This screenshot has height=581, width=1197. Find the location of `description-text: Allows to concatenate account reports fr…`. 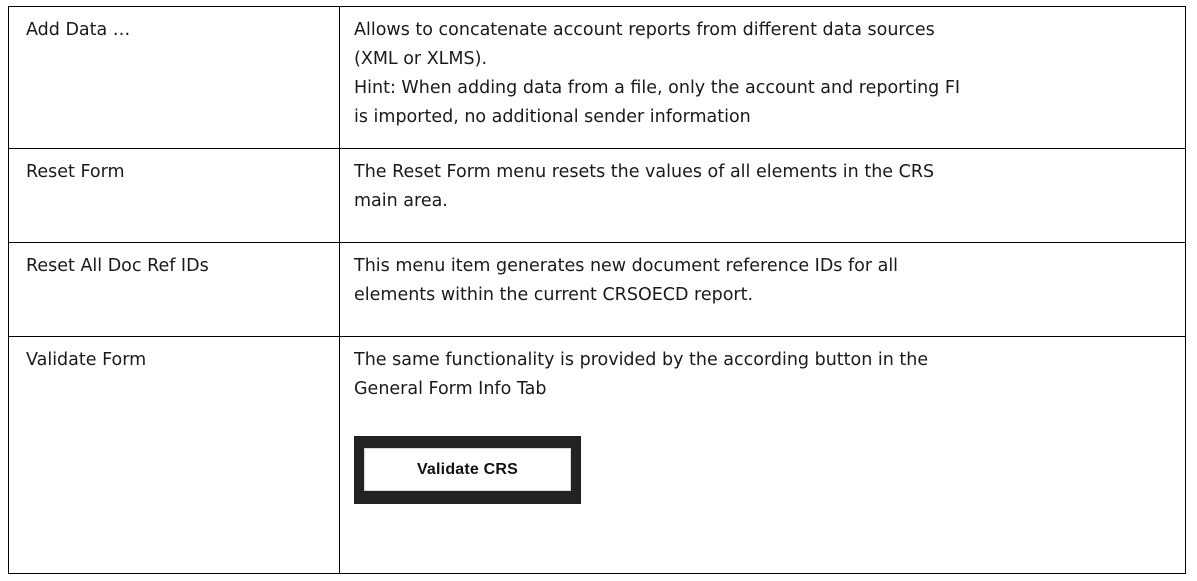

description-text: Allows to concatenate account reports fr… is located at coordinates (644, 30).